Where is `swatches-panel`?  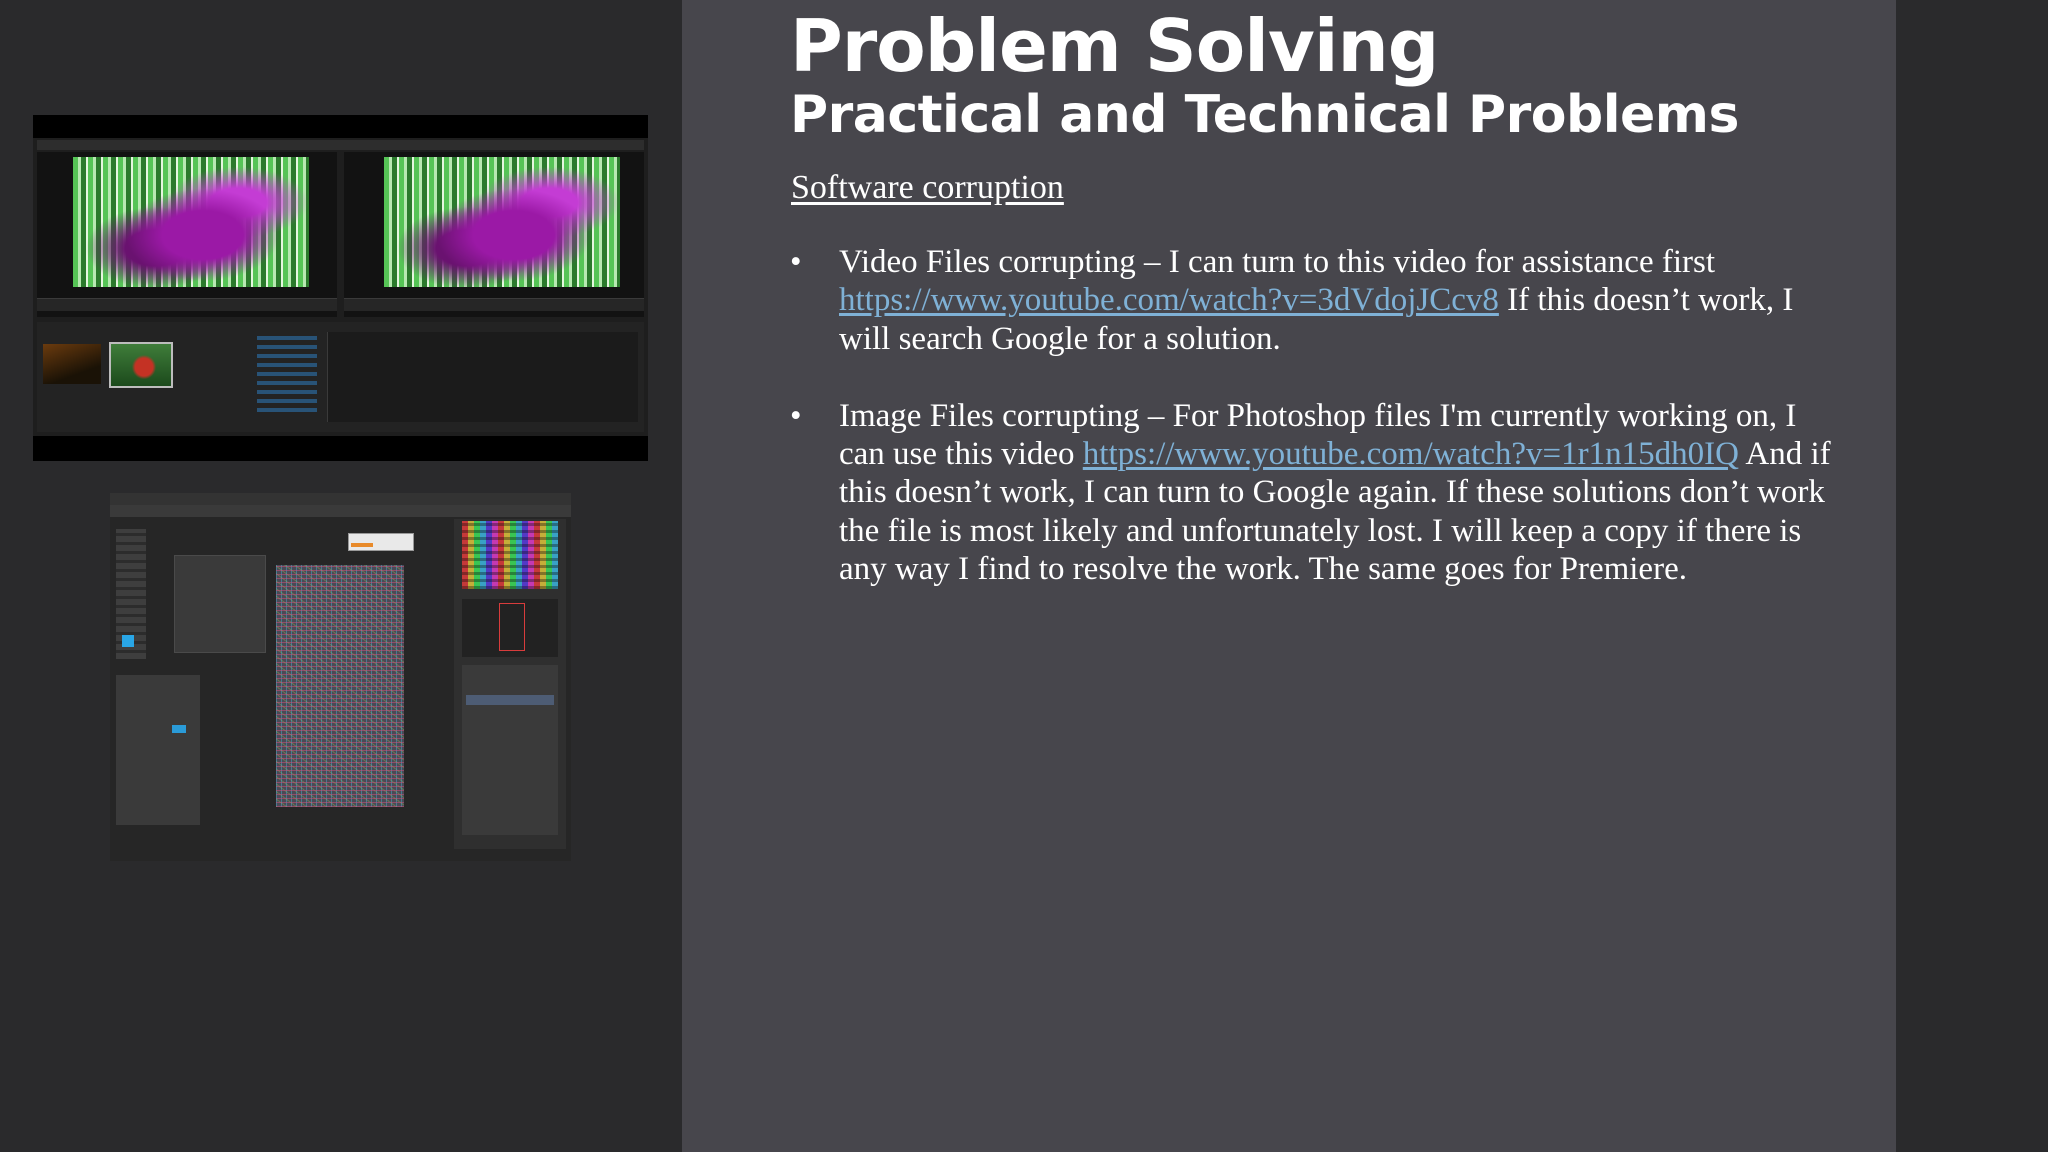
swatches-panel is located at coordinates (510, 555).